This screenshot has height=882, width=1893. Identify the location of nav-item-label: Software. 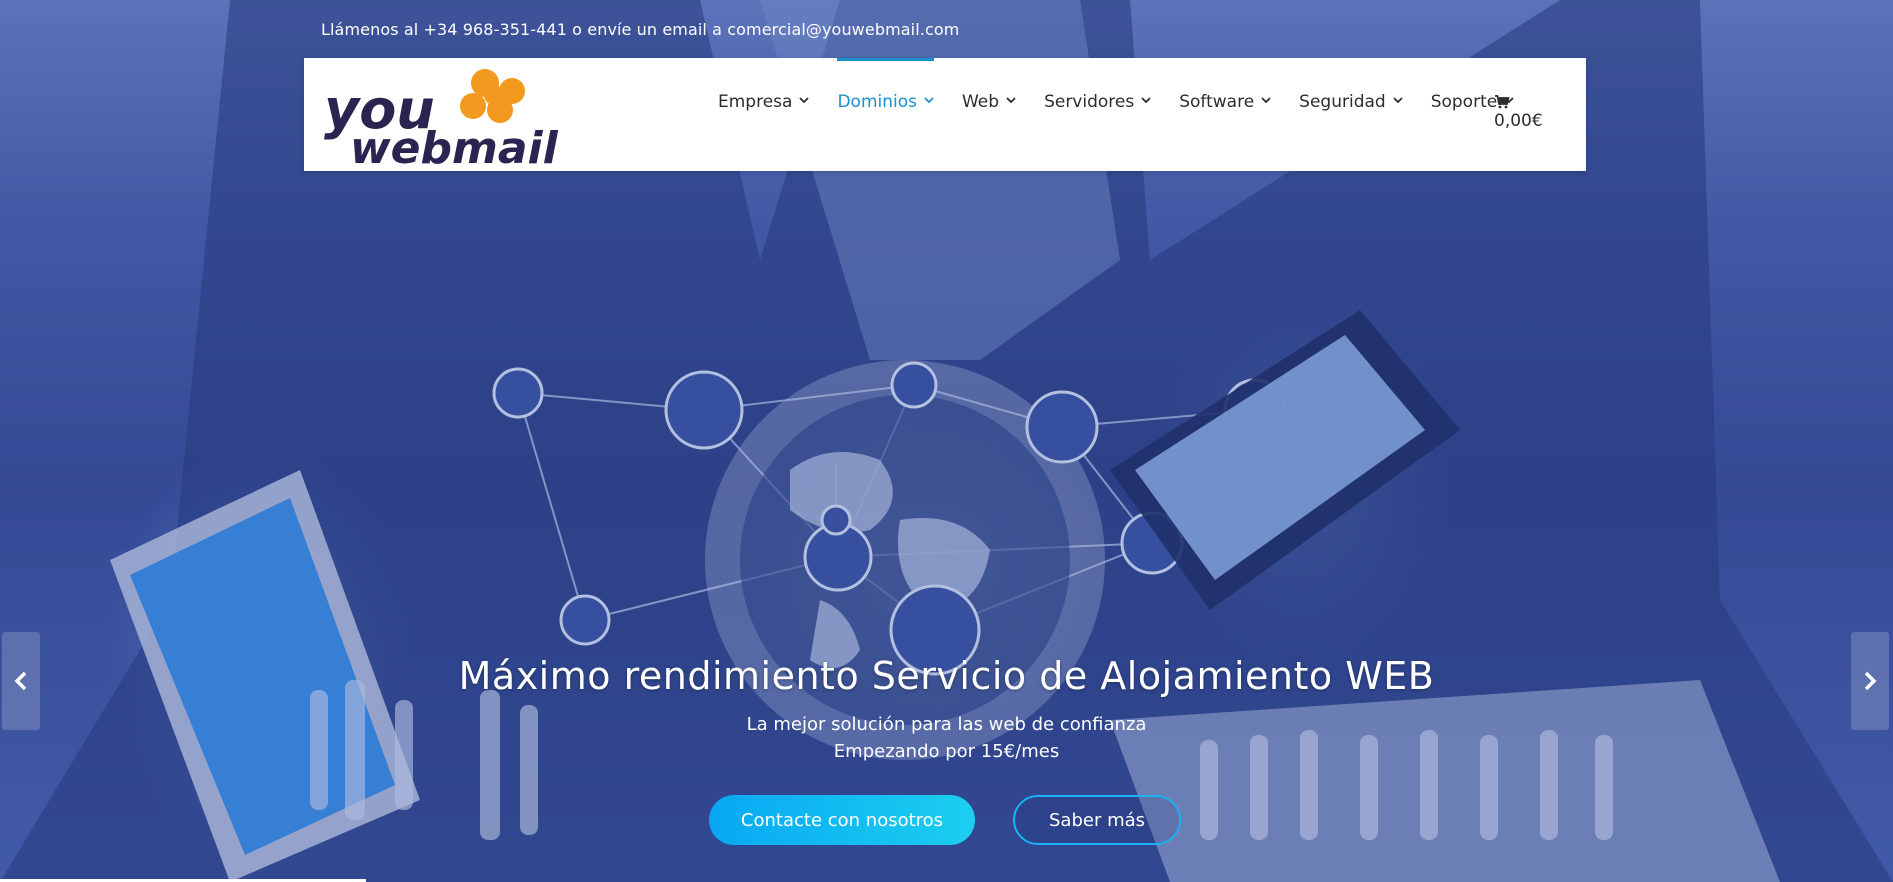
(1217, 102).